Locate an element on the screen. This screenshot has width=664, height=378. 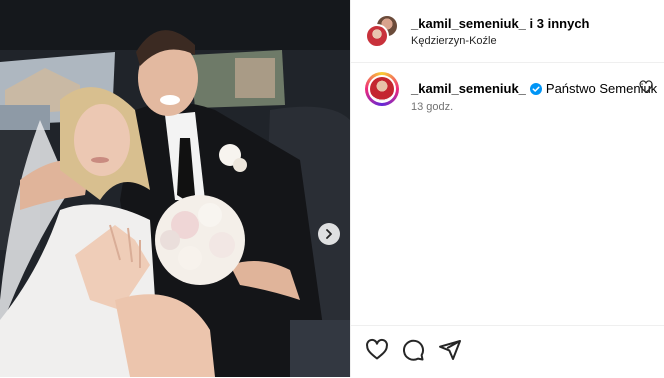
caption: _kamil_semeniuk_ Państwo Semeniuk is located at coordinates (534, 88).